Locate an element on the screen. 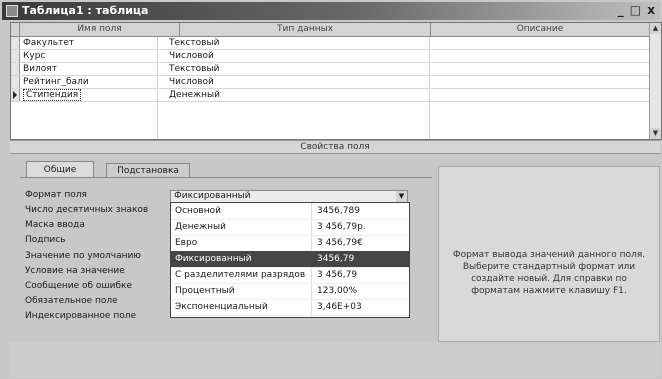  format-option-sample: 3456,789 is located at coordinates (338, 211).